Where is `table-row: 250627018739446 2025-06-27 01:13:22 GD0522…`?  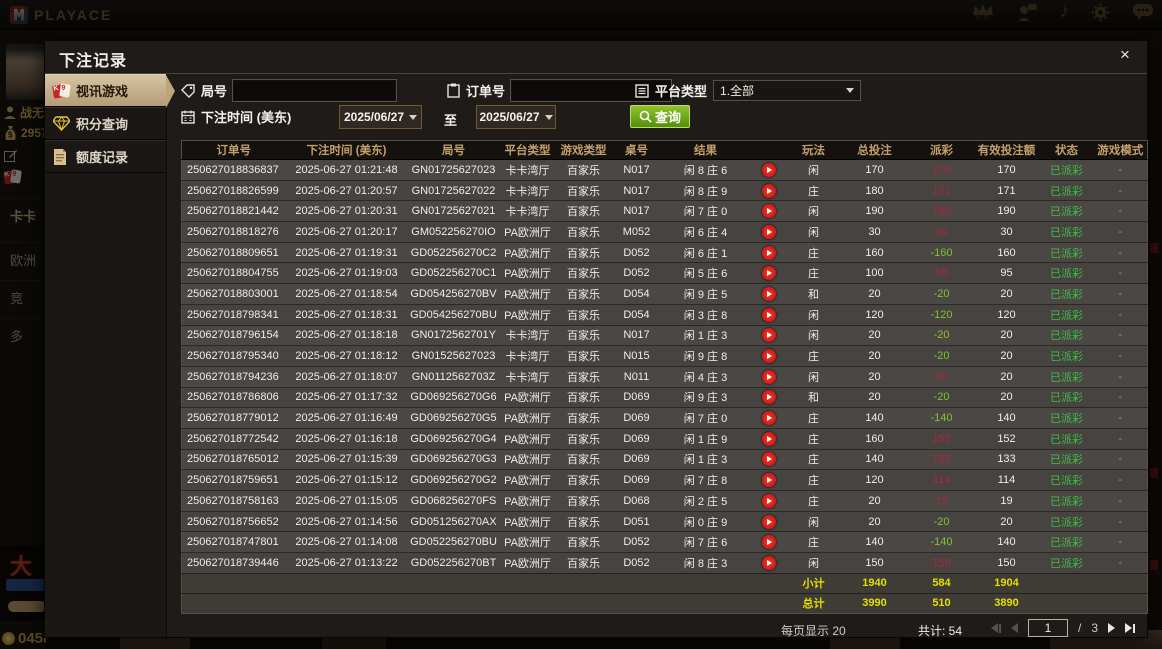 table-row: 250627018739446 2025-06-27 01:13:22 GD0522… is located at coordinates (664, 563).